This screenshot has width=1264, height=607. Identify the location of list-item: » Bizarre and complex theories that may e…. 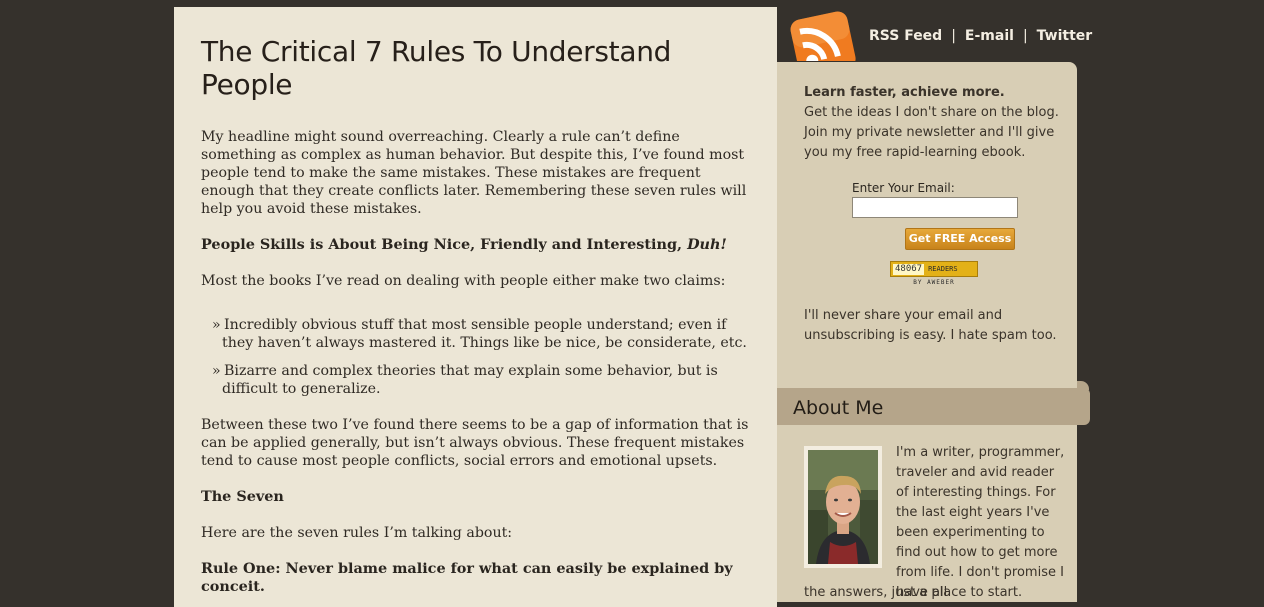
(481, 380).